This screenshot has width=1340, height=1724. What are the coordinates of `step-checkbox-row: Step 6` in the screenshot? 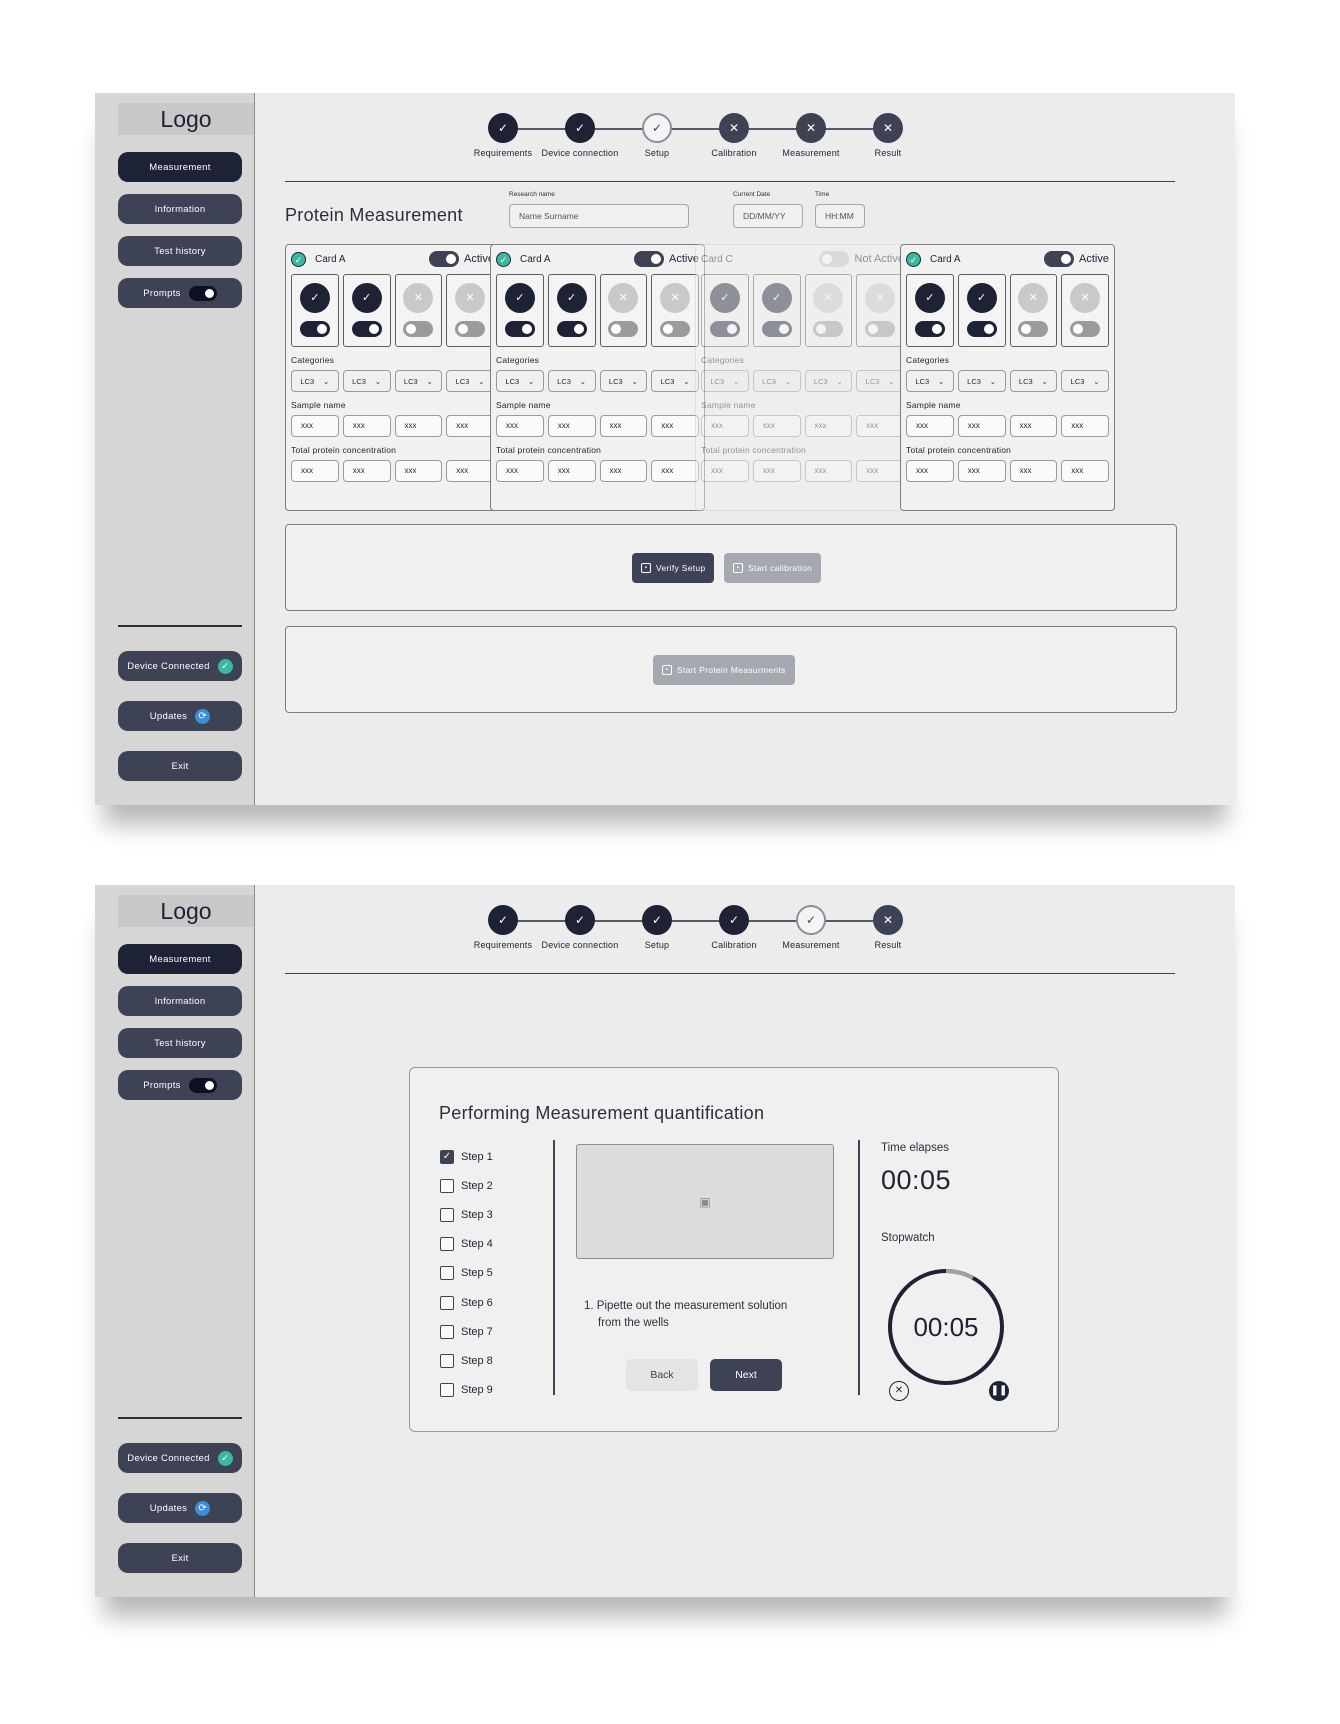 It's located at (466, 1302).